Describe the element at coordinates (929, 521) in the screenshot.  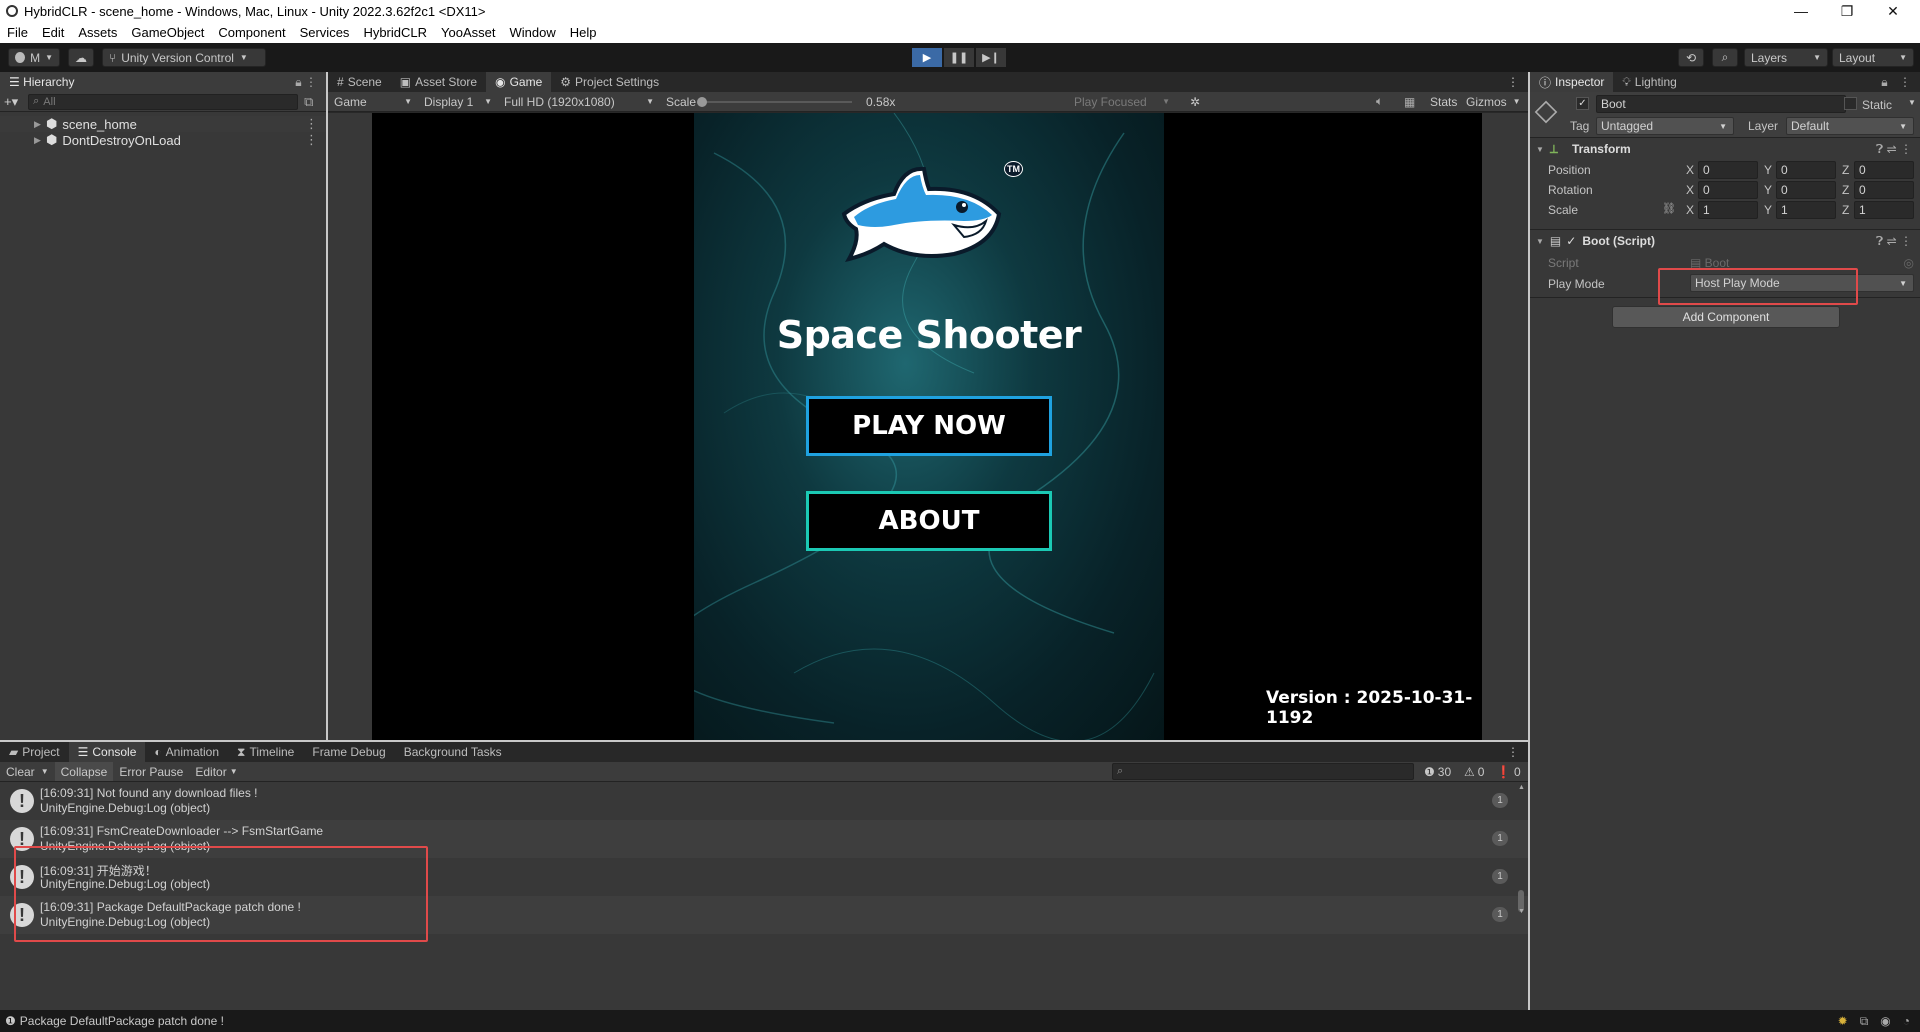
I see `about-button: ABOUT` at that location.